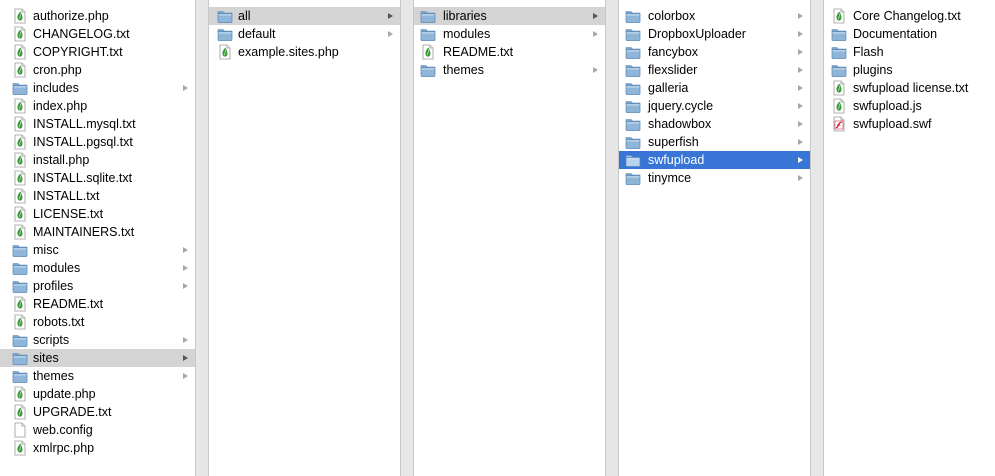 This screenshot has height=476, width=995. What do you see at coordinates (304, 34) in the screenshot?
I see `folder-row: default` at bounding box center [304, 34].